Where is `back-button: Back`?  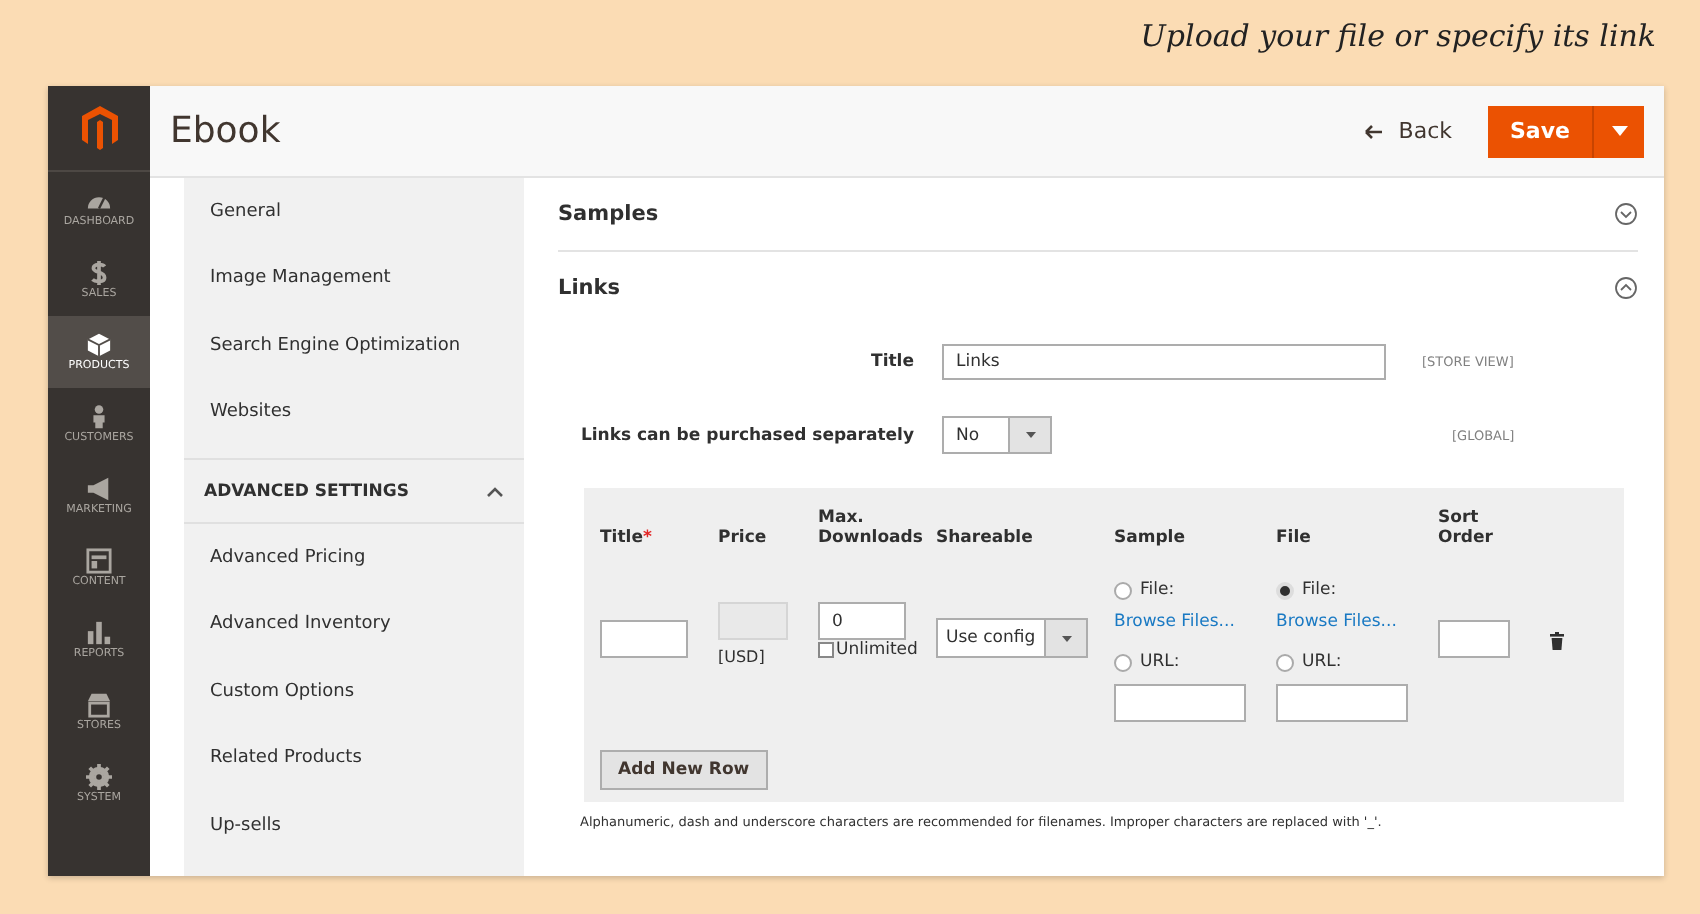
back-button: Back is located at coordinates (1408, 131).